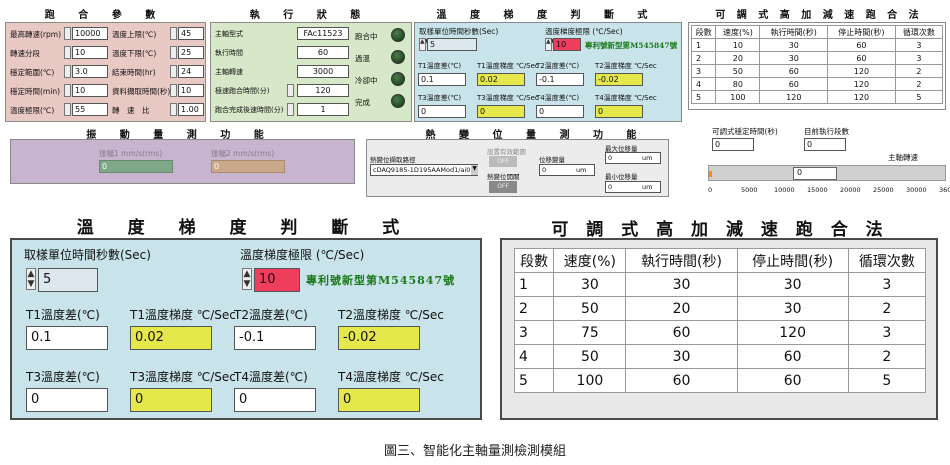 The width and height of the screenshot is (950, 465). Describe the element at coordinates (424, 44) in the screenshot. I see `sample-time-spinner: ▲▼` at that location.